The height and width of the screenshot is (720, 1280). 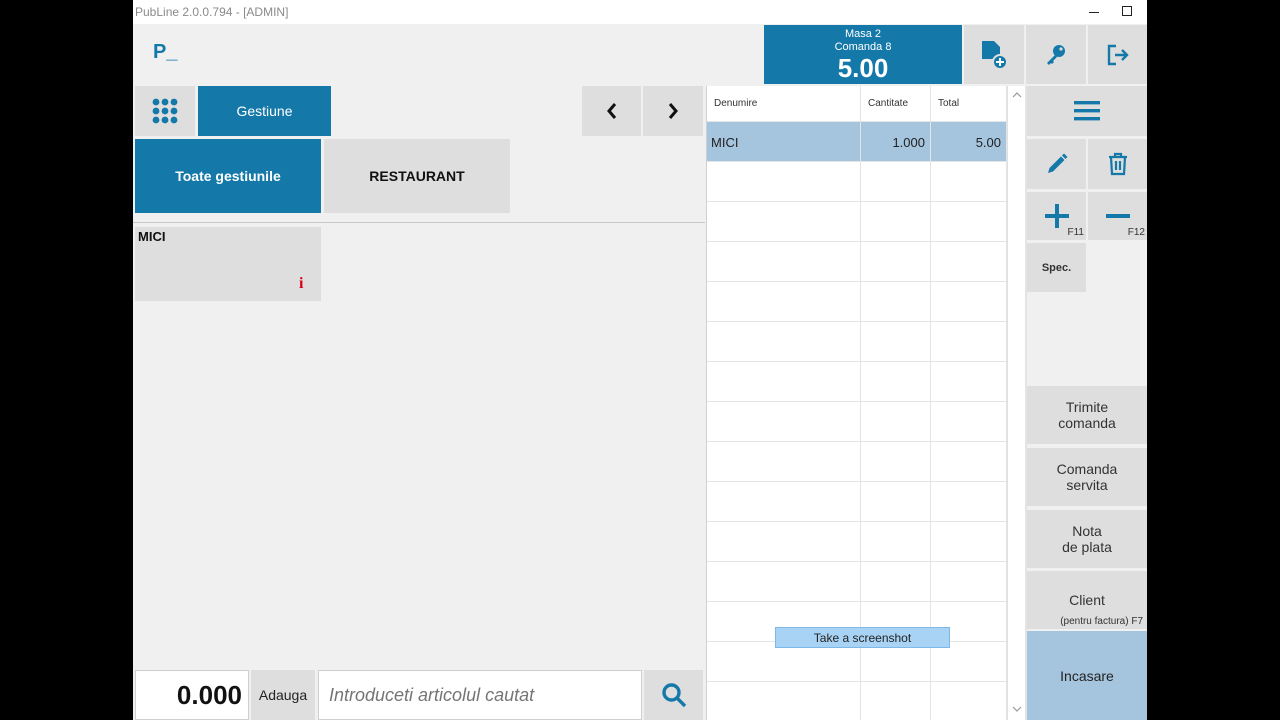 I want to click on send-order-button: Trimite comanda, so click(x=1087, y=415).